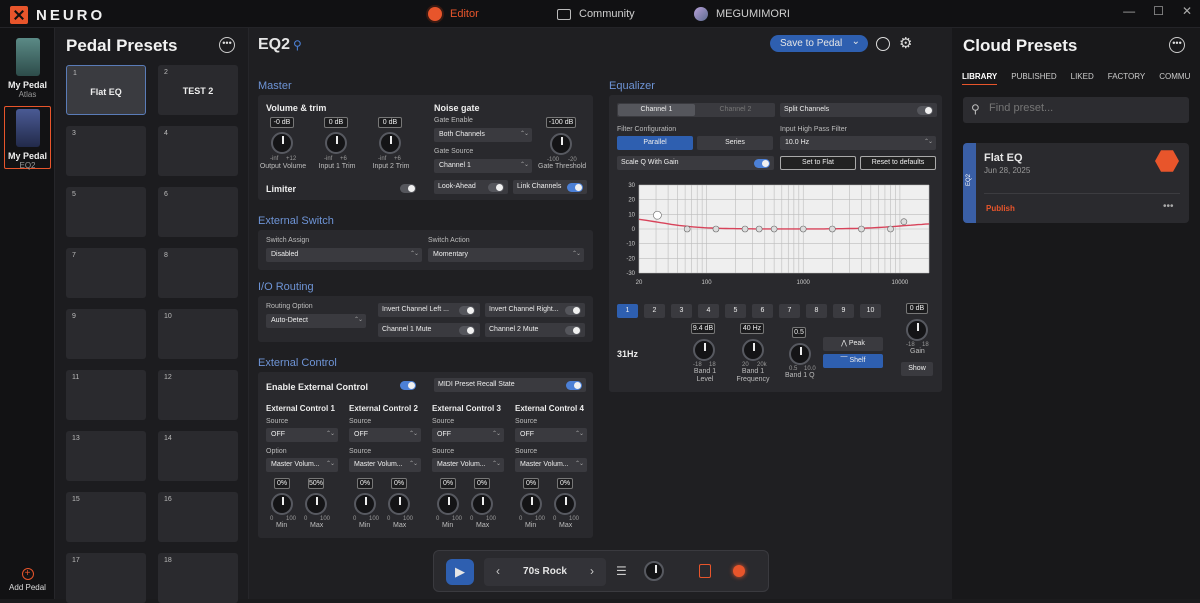 The width and height of the screenshot is (1200, 603). What do you see at coordinates (856, 41) in the screenshot?
I see `chevron-down-icon: ⌄` at bounding box center [856, 41].